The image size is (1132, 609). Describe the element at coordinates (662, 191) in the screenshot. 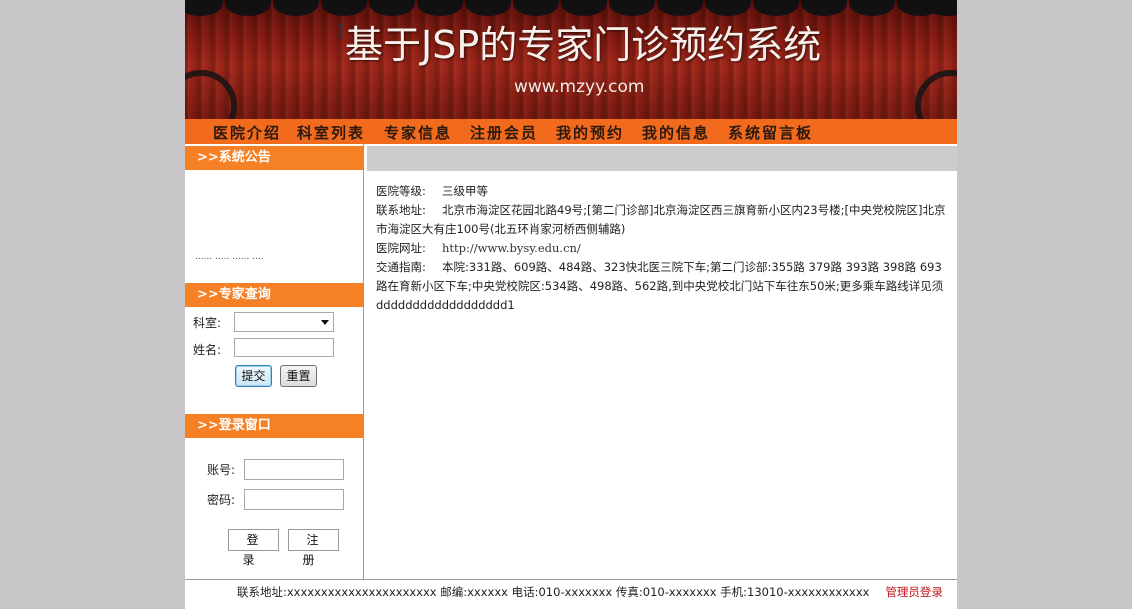

I see `info-row-level: 医院等级: 三级甲等` at that location.